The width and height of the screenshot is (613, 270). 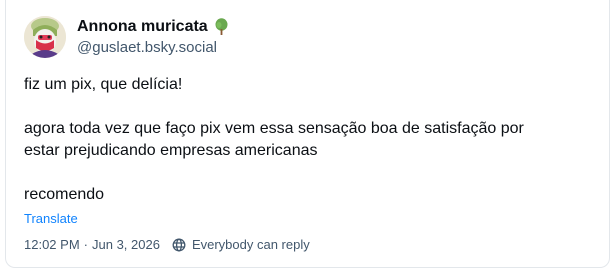 I want to click on author-handle: @guslaet.bsky.social, so click(x=153, y=48).